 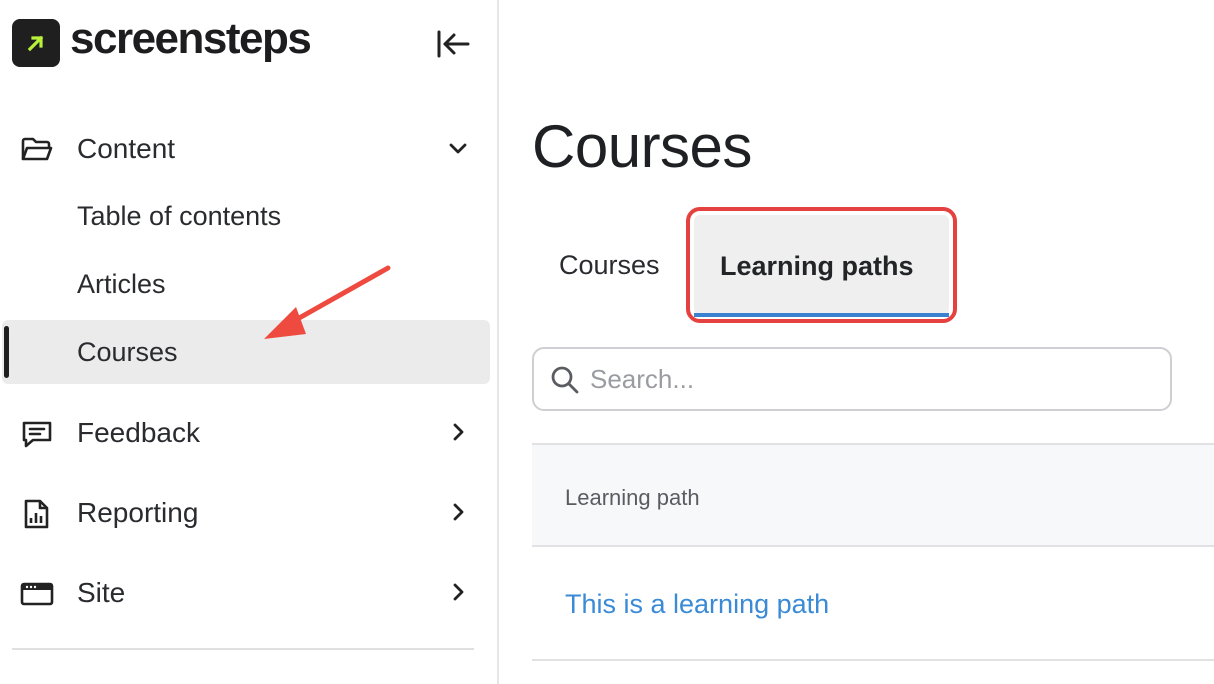 What do you see at coordinates (873, 603) in the screenshot?
I see `table-row: This is a learning path` at bounding box center [873, 603].